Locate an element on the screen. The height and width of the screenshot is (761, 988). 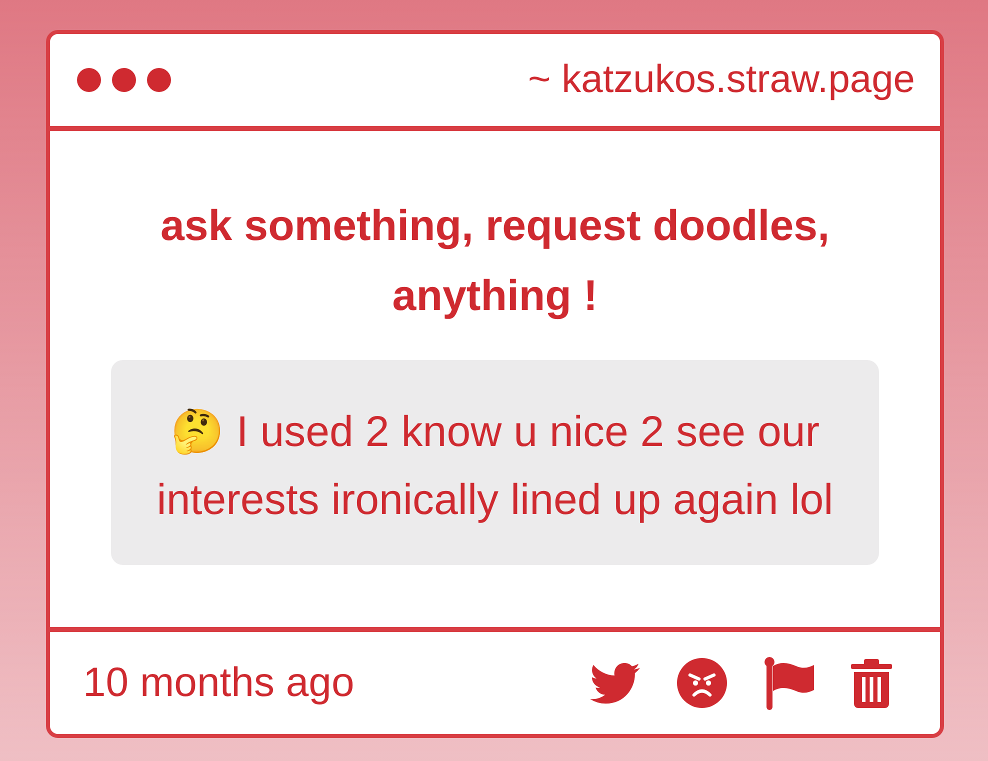
page-address: ~ katzukos.straw.page is located at coordinates (721, 79).